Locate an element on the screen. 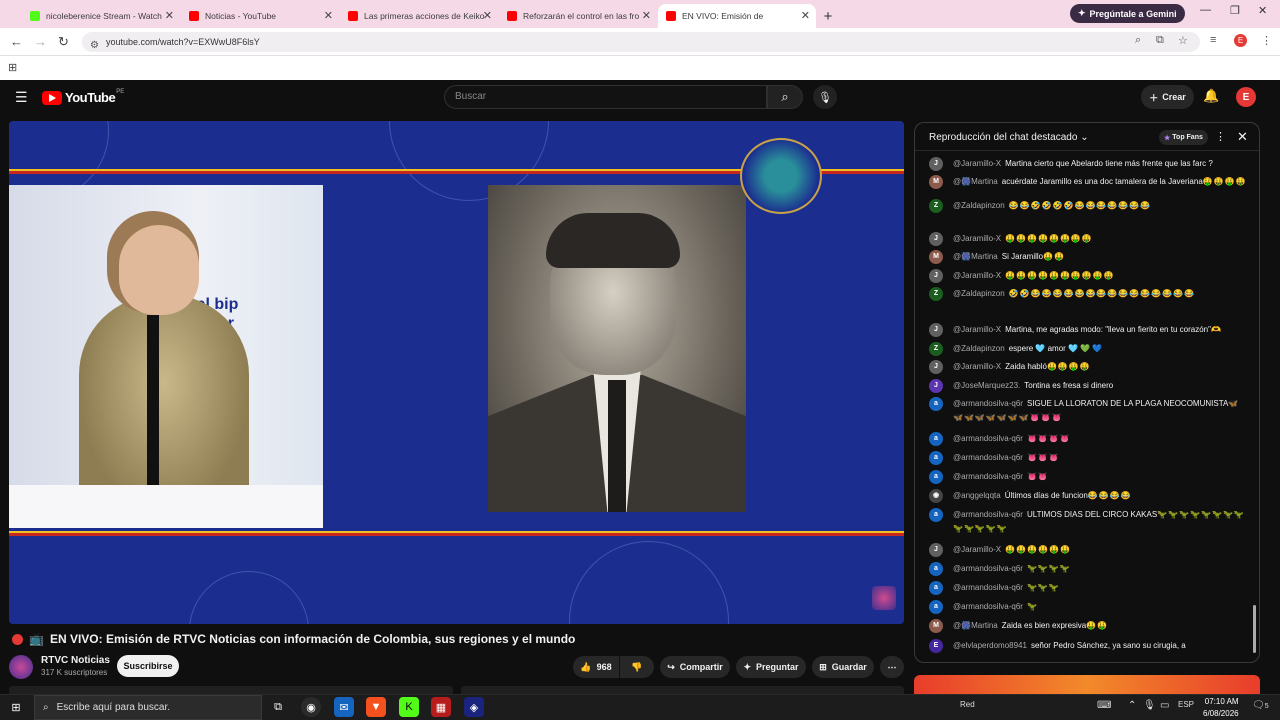 The width and height of the screenshot is (1280, 720). taskbar-search-input: ⌕ Escribe aquí para buscar. is located at coordinates (148, 707).